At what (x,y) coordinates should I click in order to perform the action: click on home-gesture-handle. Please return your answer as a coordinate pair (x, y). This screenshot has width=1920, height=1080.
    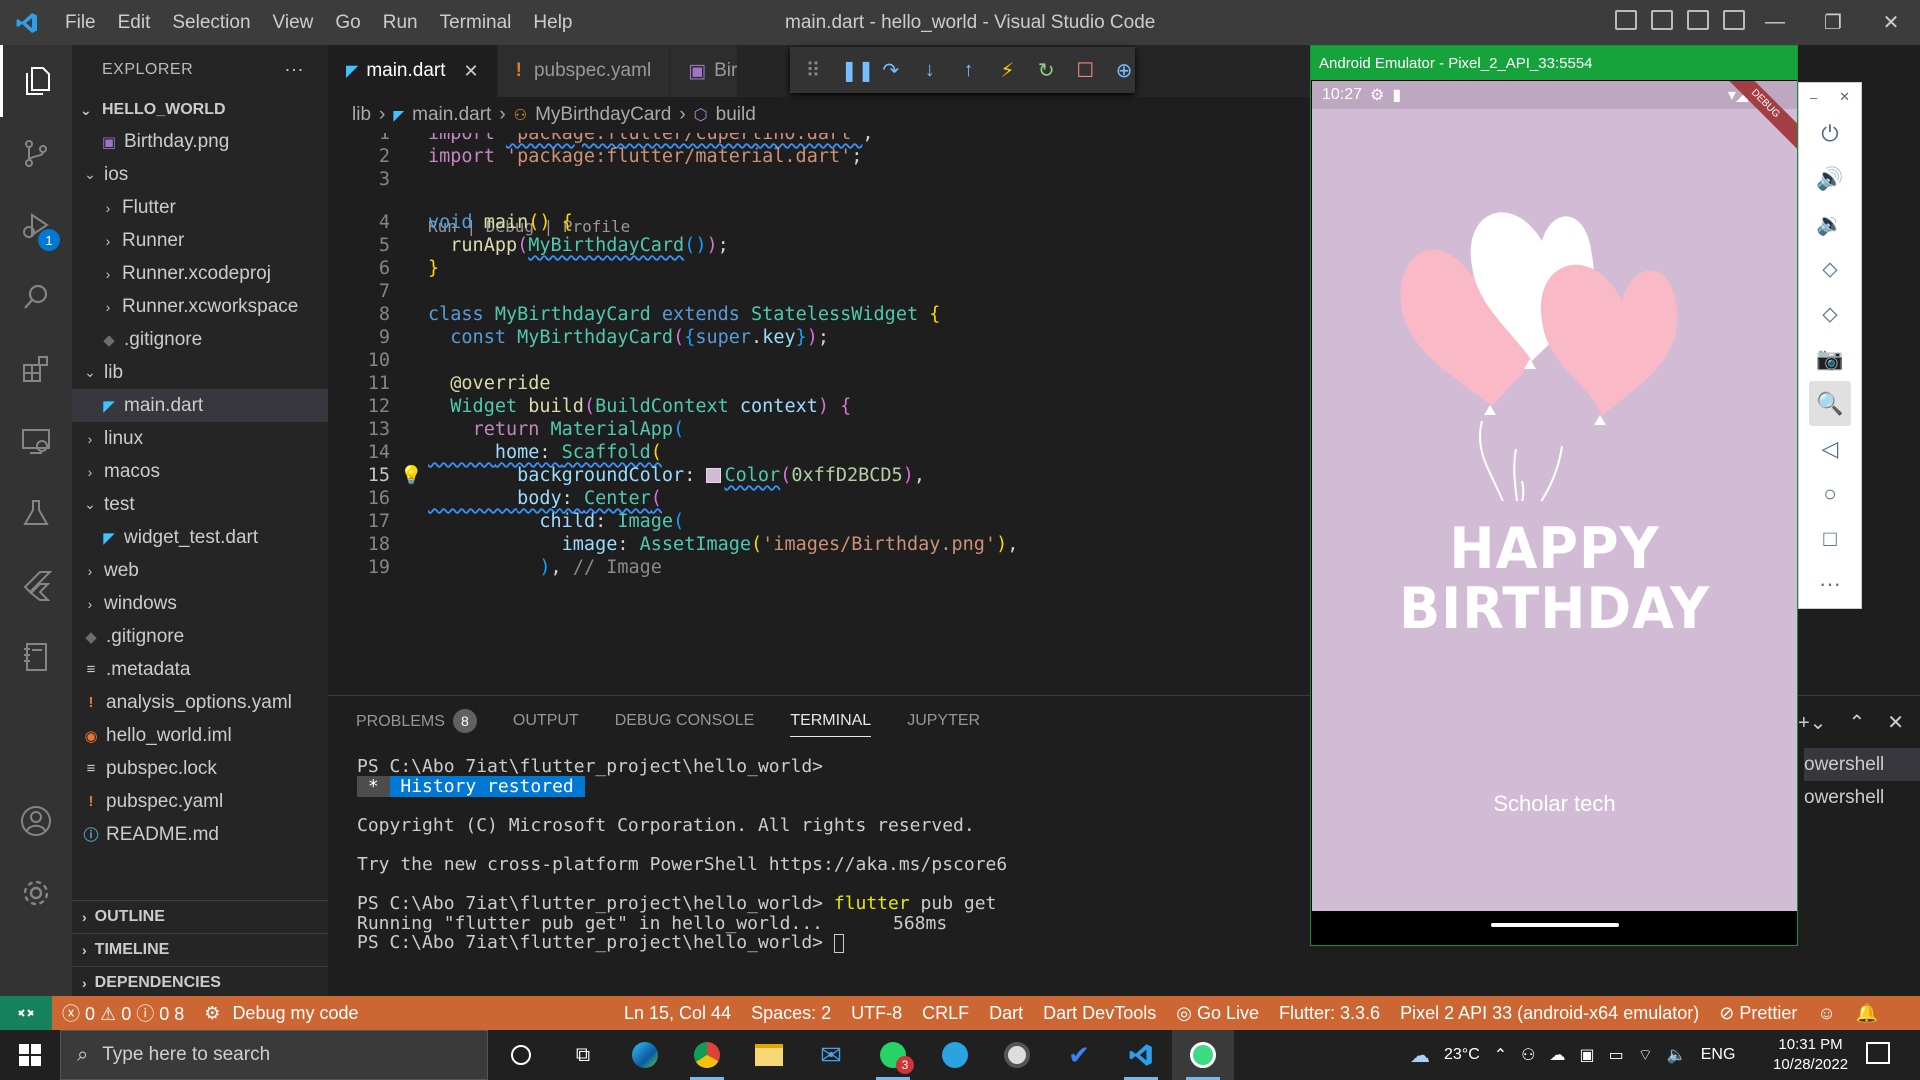
    Looking at the image, I should click on (1555, 925).